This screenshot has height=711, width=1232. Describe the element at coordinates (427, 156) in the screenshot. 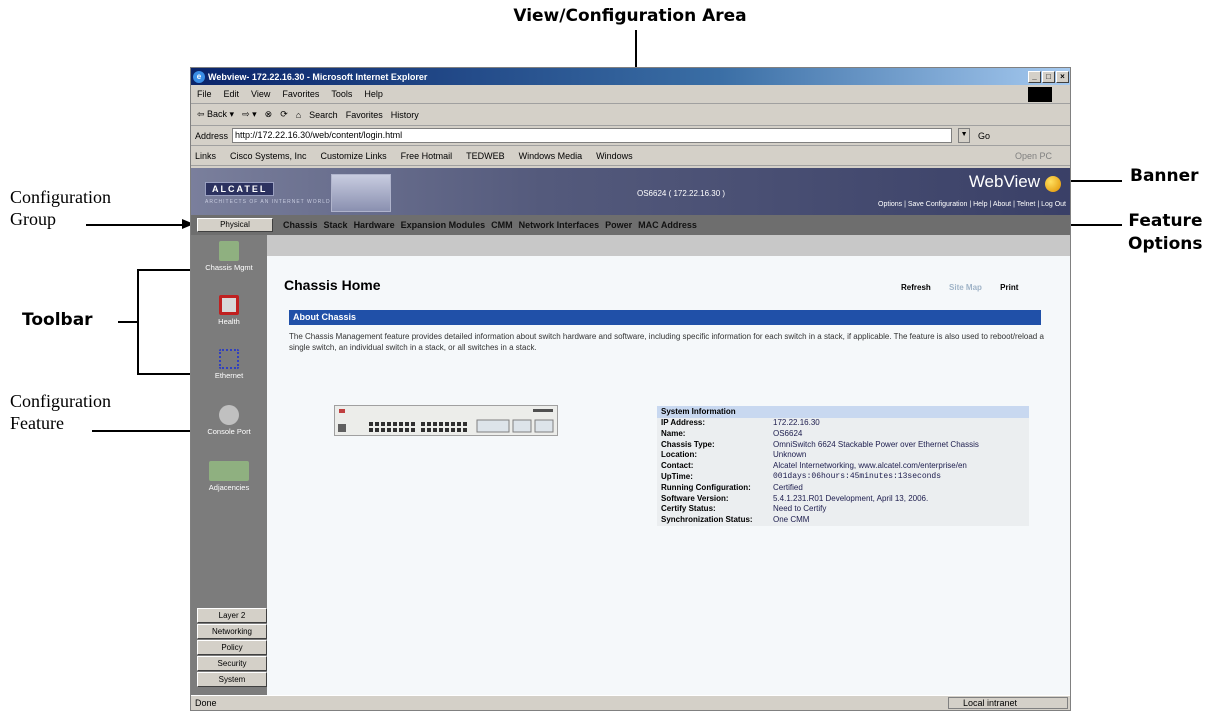

I see `link-hotmail: Free Hotmail` at that location.